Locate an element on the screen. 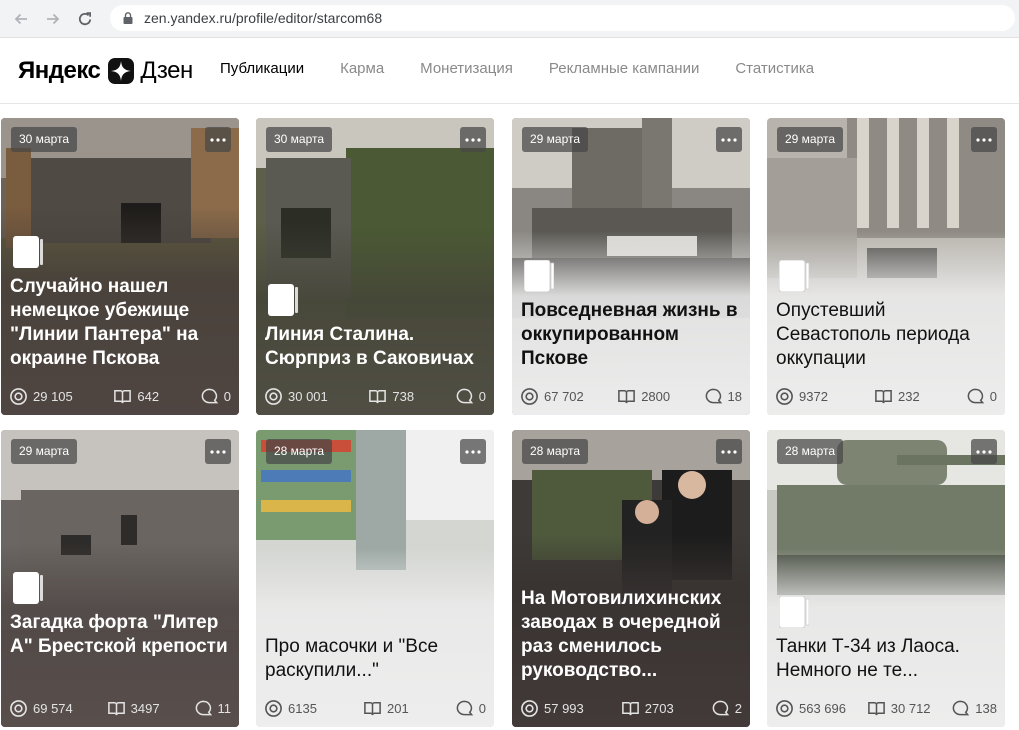  views-stat: 9372 is located at coordinates (801, 396).